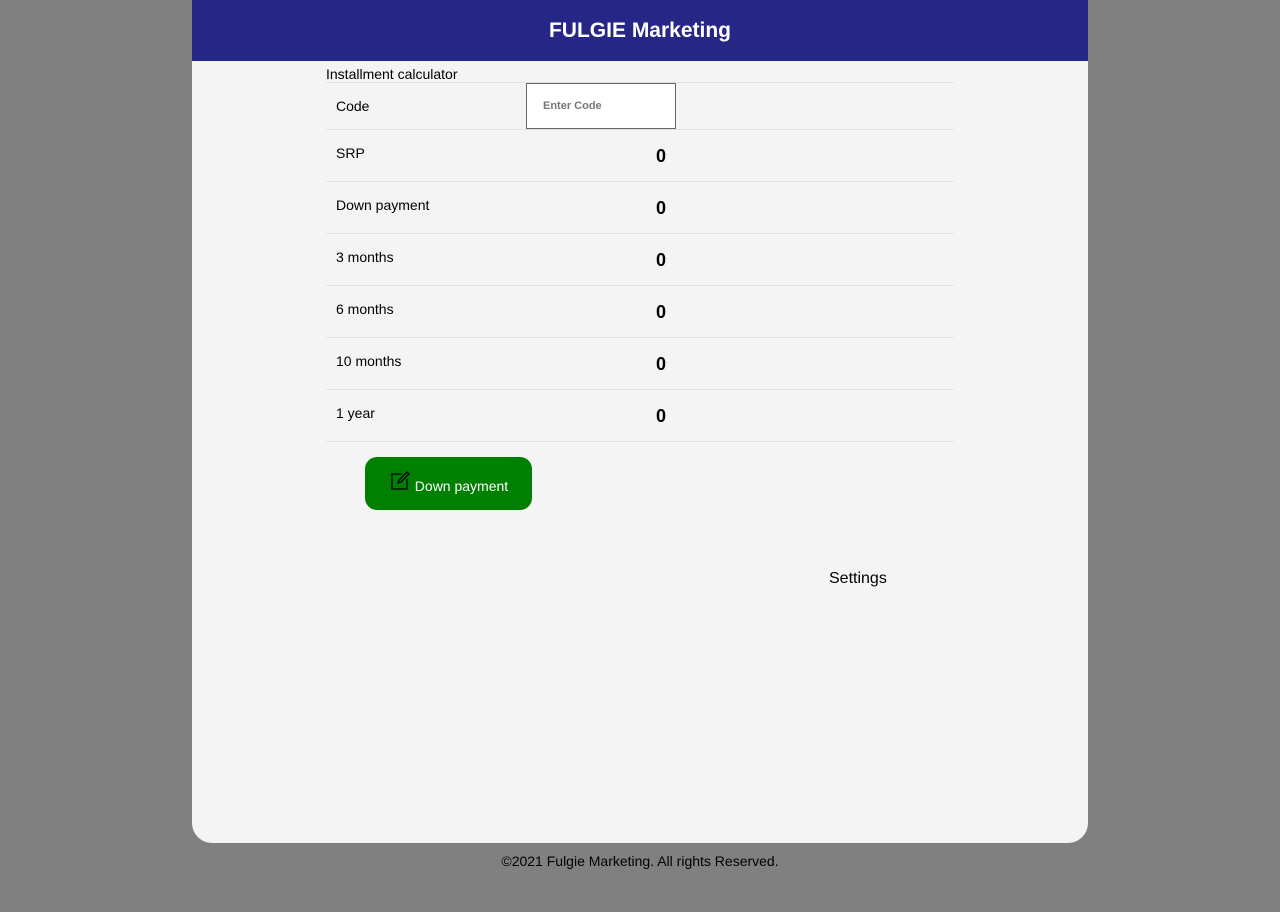 The width and height of the screenshot is (1280, 912). What do you see at coordinates (640, 260) in the screenshot?
I see `three-months-row: 3 months 0` at bounding box center [640, 260].